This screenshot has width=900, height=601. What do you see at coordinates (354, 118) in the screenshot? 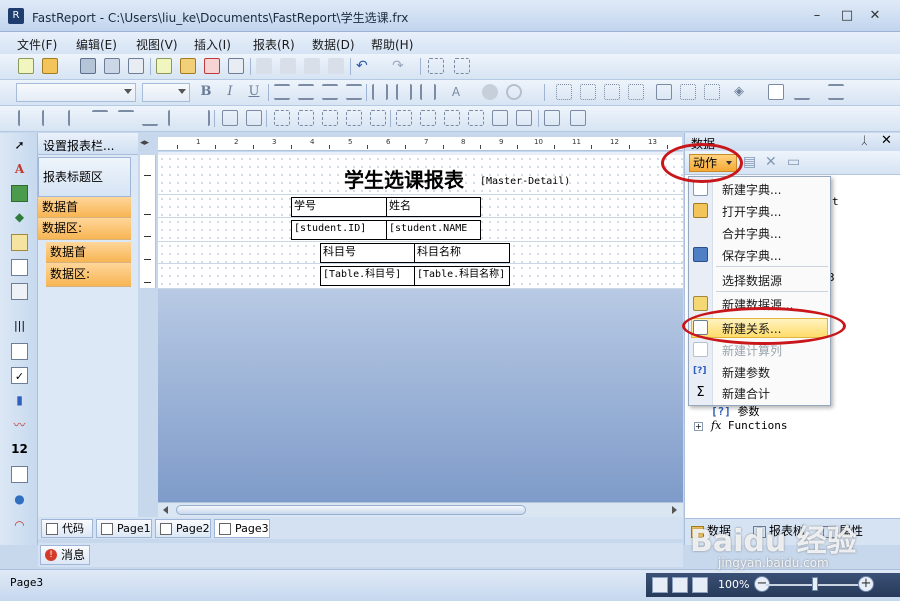
I see `remove-horiz-icon` at bounding box center [354, 118].